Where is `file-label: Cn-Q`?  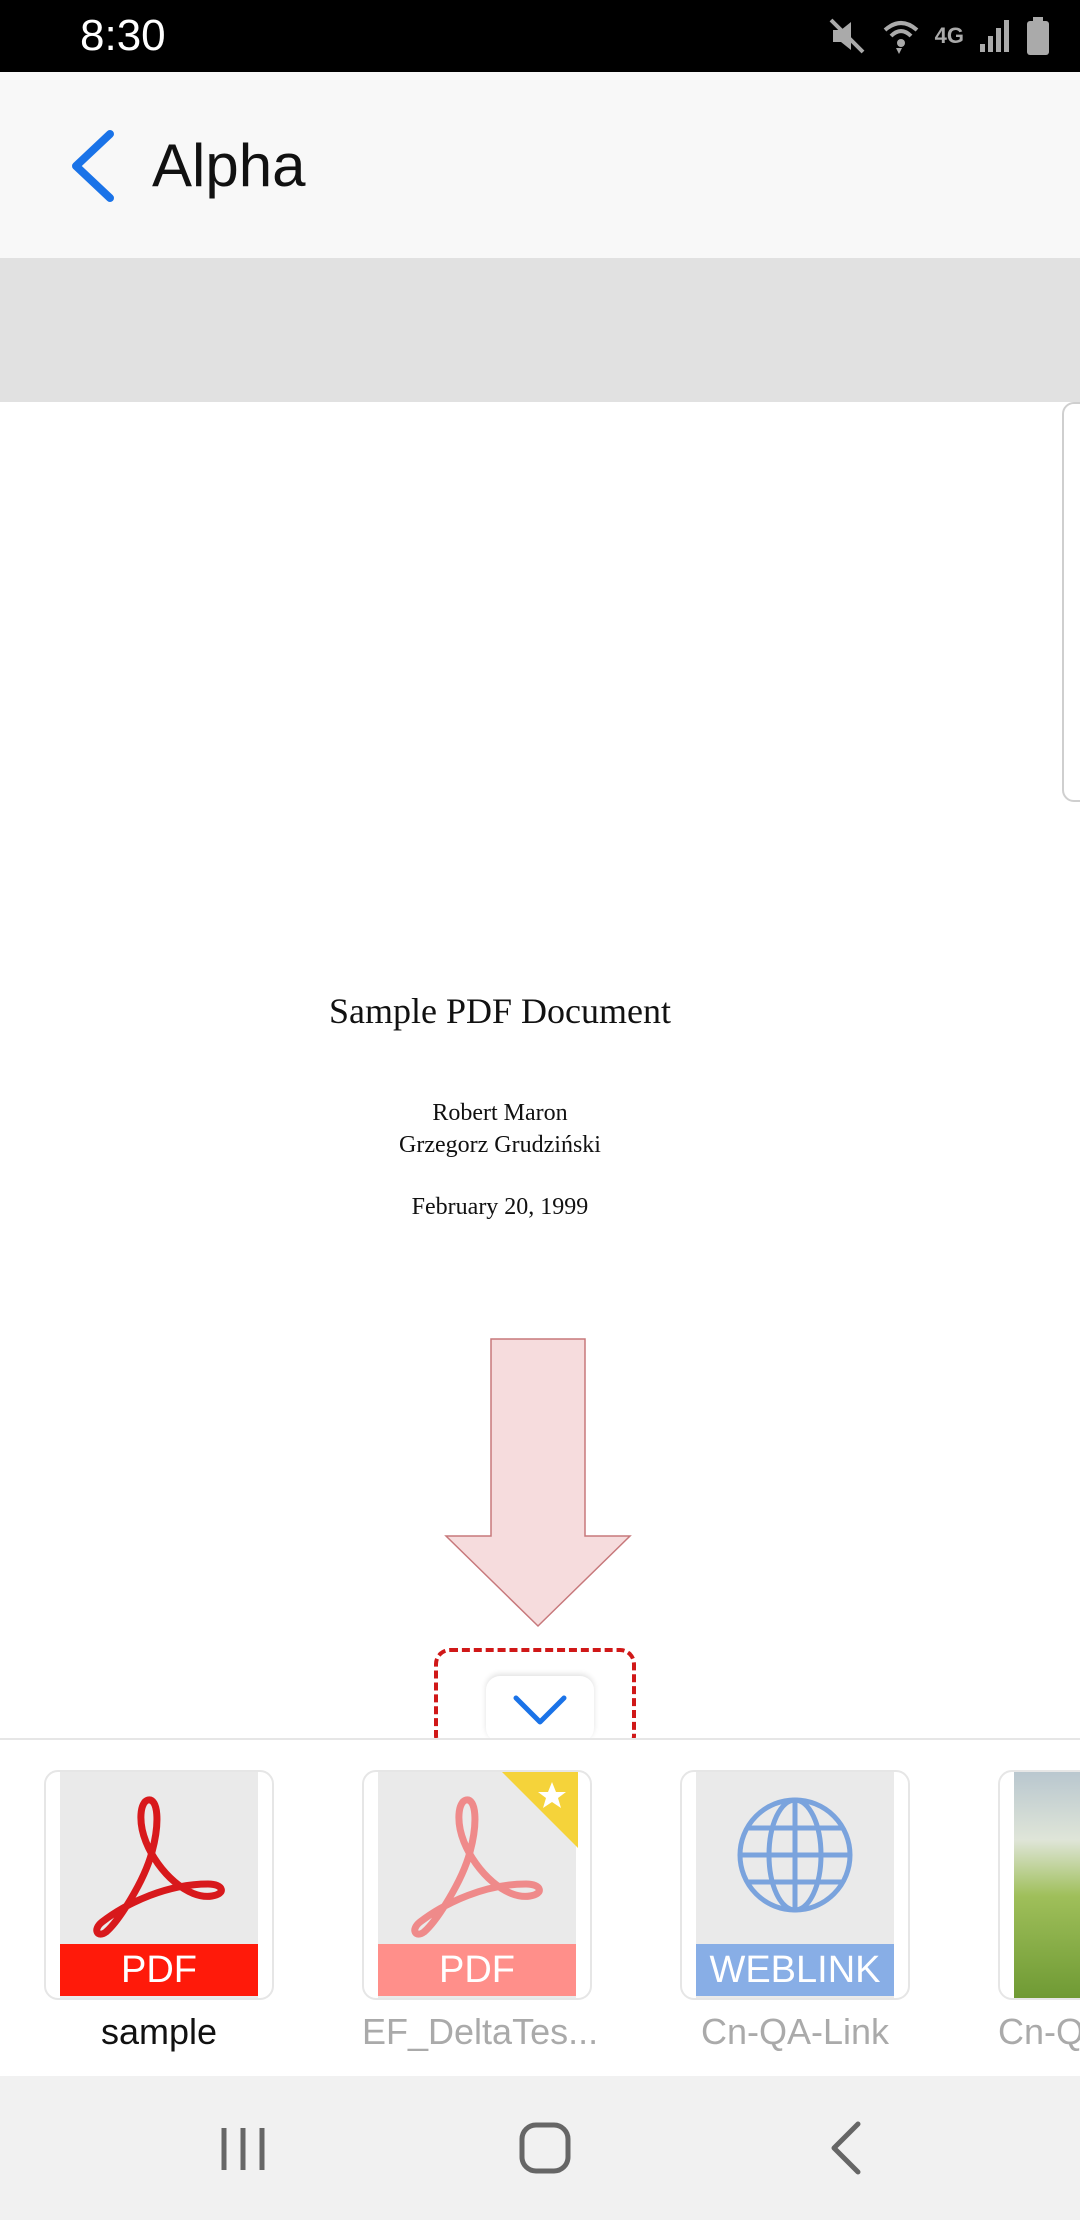
file-label: Cn-Q is located at coordinates (1039, 2031).